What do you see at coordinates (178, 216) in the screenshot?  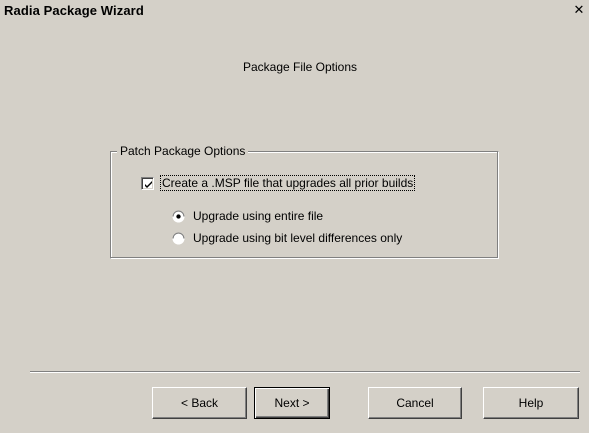 I see `radio-selected-icon` at bounding box center [178, 216].